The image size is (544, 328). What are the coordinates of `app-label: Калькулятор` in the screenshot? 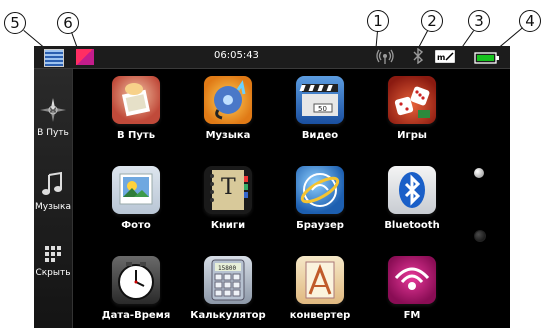 It's located at (228, 315).